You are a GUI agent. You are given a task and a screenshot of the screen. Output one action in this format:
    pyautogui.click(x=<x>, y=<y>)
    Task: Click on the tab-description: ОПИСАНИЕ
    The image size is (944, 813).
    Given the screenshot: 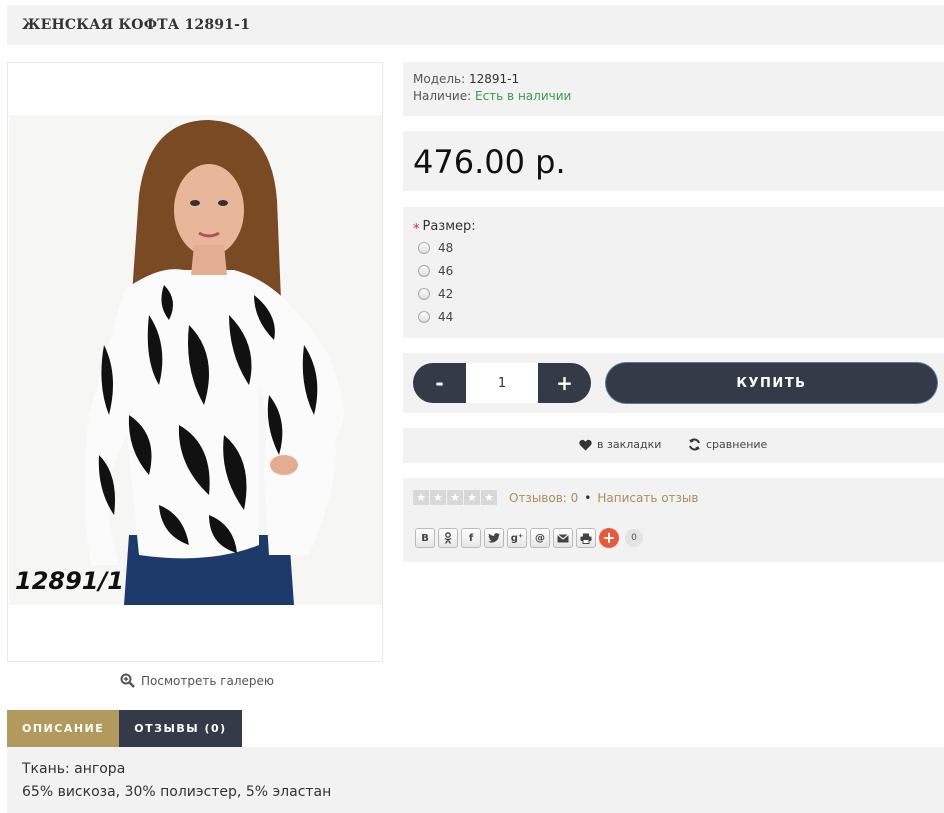 What is the action you would take?
    pyautogui.click(x=63, y=728)
    